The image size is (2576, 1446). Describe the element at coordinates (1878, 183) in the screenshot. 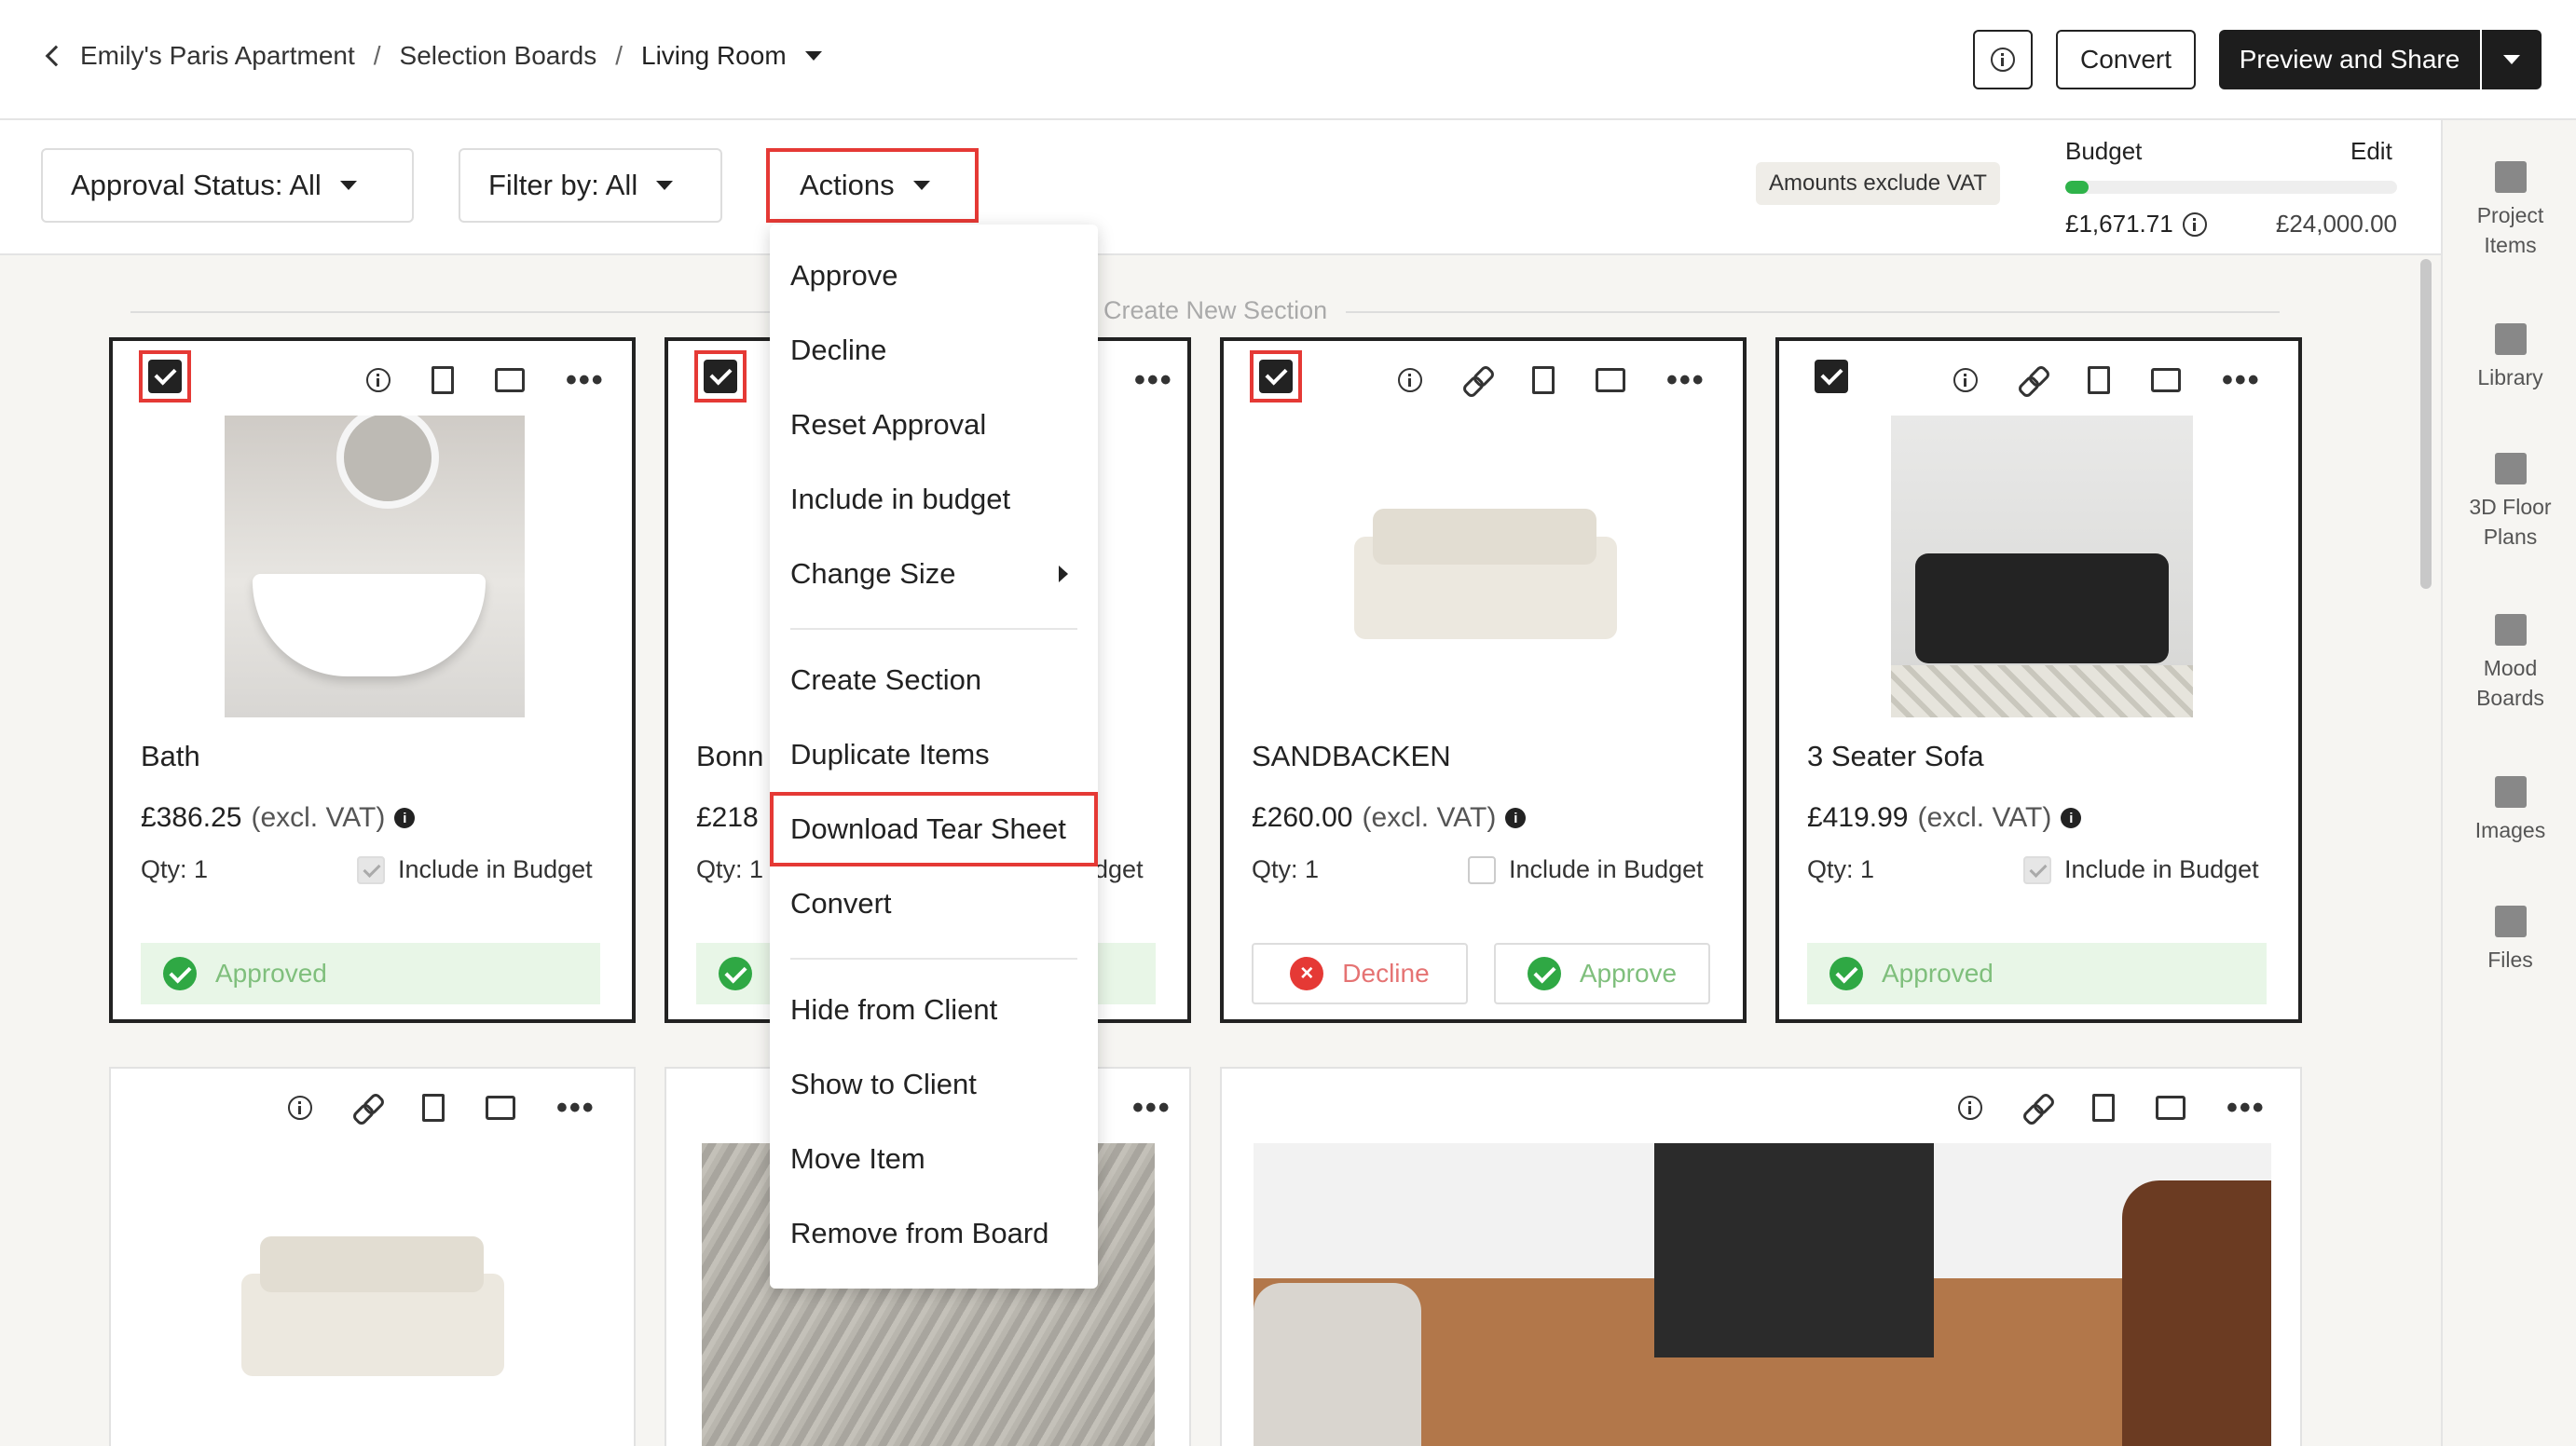

I see `vat-badge: Amounts exclude VAT` at that location.